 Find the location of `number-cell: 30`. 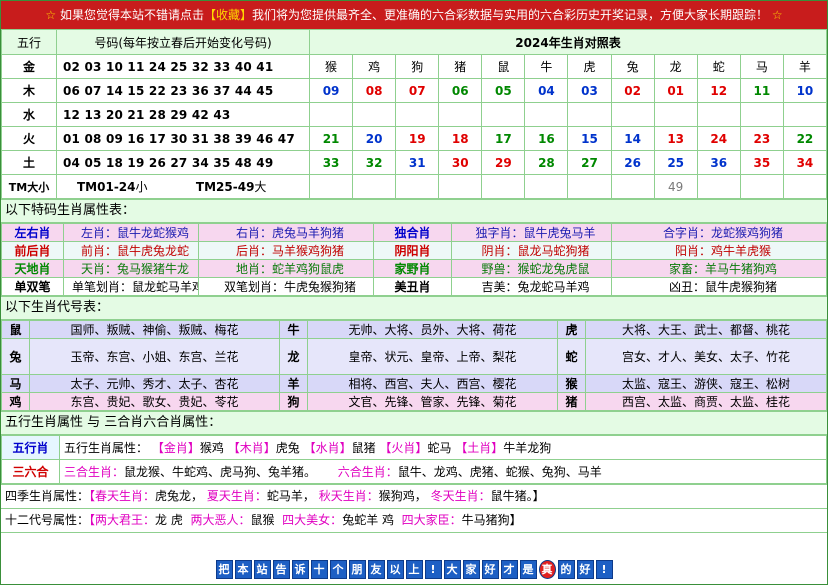

number-cell: 30 is located at coordinates (460, 162).